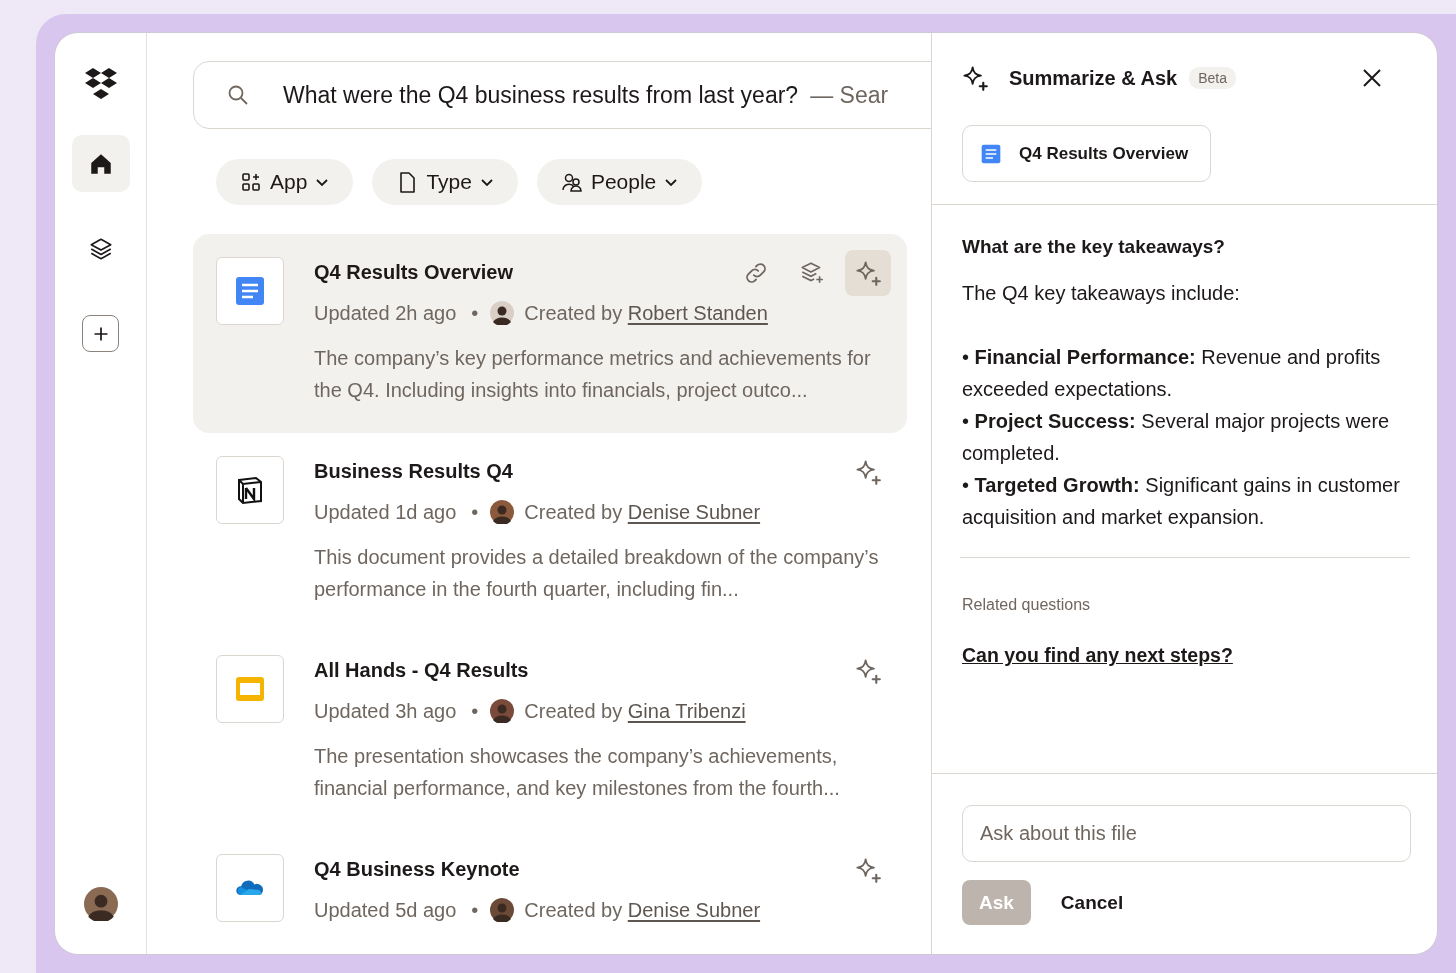 Image resolution: width=1456 pixels, height=973 pixels. What do you see at coordinates (550, 892) in the screenshot?
I see `result-item: Q4 Business Keynote Updated 5d ago • Created by Denise Subner` at bounding box center [550, 892].